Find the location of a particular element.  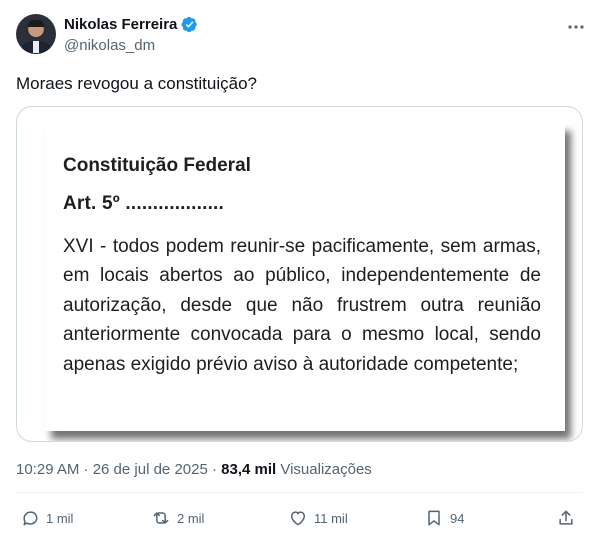

action-bar: 1 mil 2 mil 11 mil 94 is located at coordinates (299, 522).